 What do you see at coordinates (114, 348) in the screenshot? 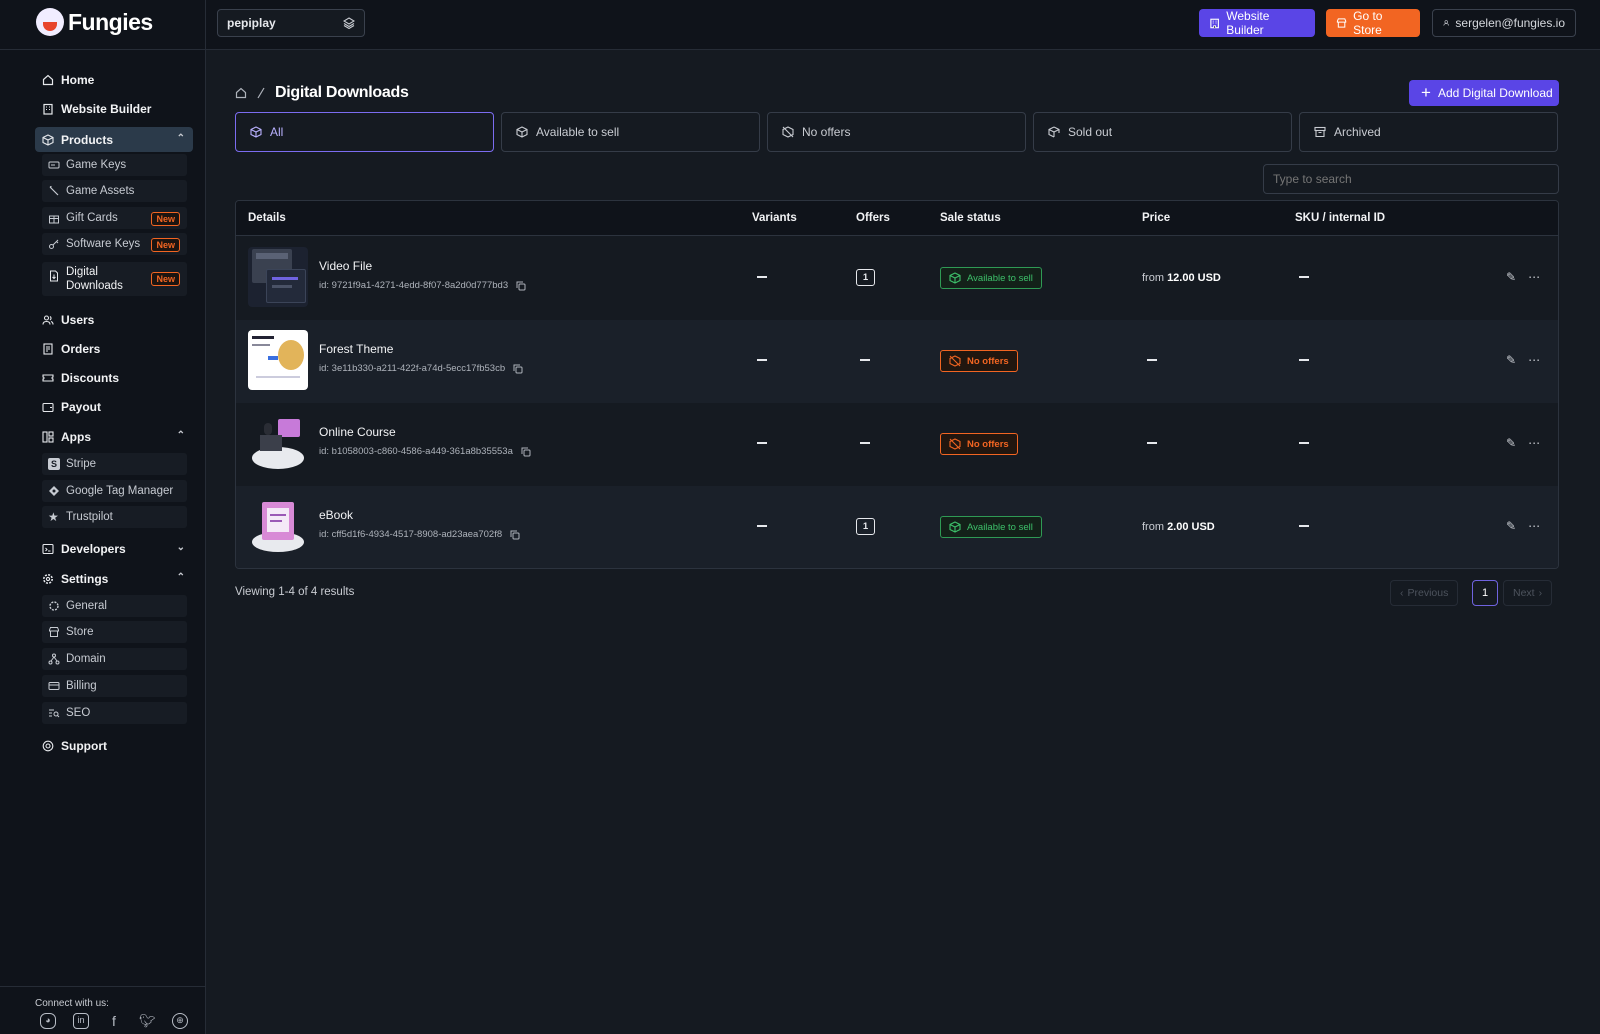
I see `sidebar-item-orders: Orders` at bounding box center [114, 348].